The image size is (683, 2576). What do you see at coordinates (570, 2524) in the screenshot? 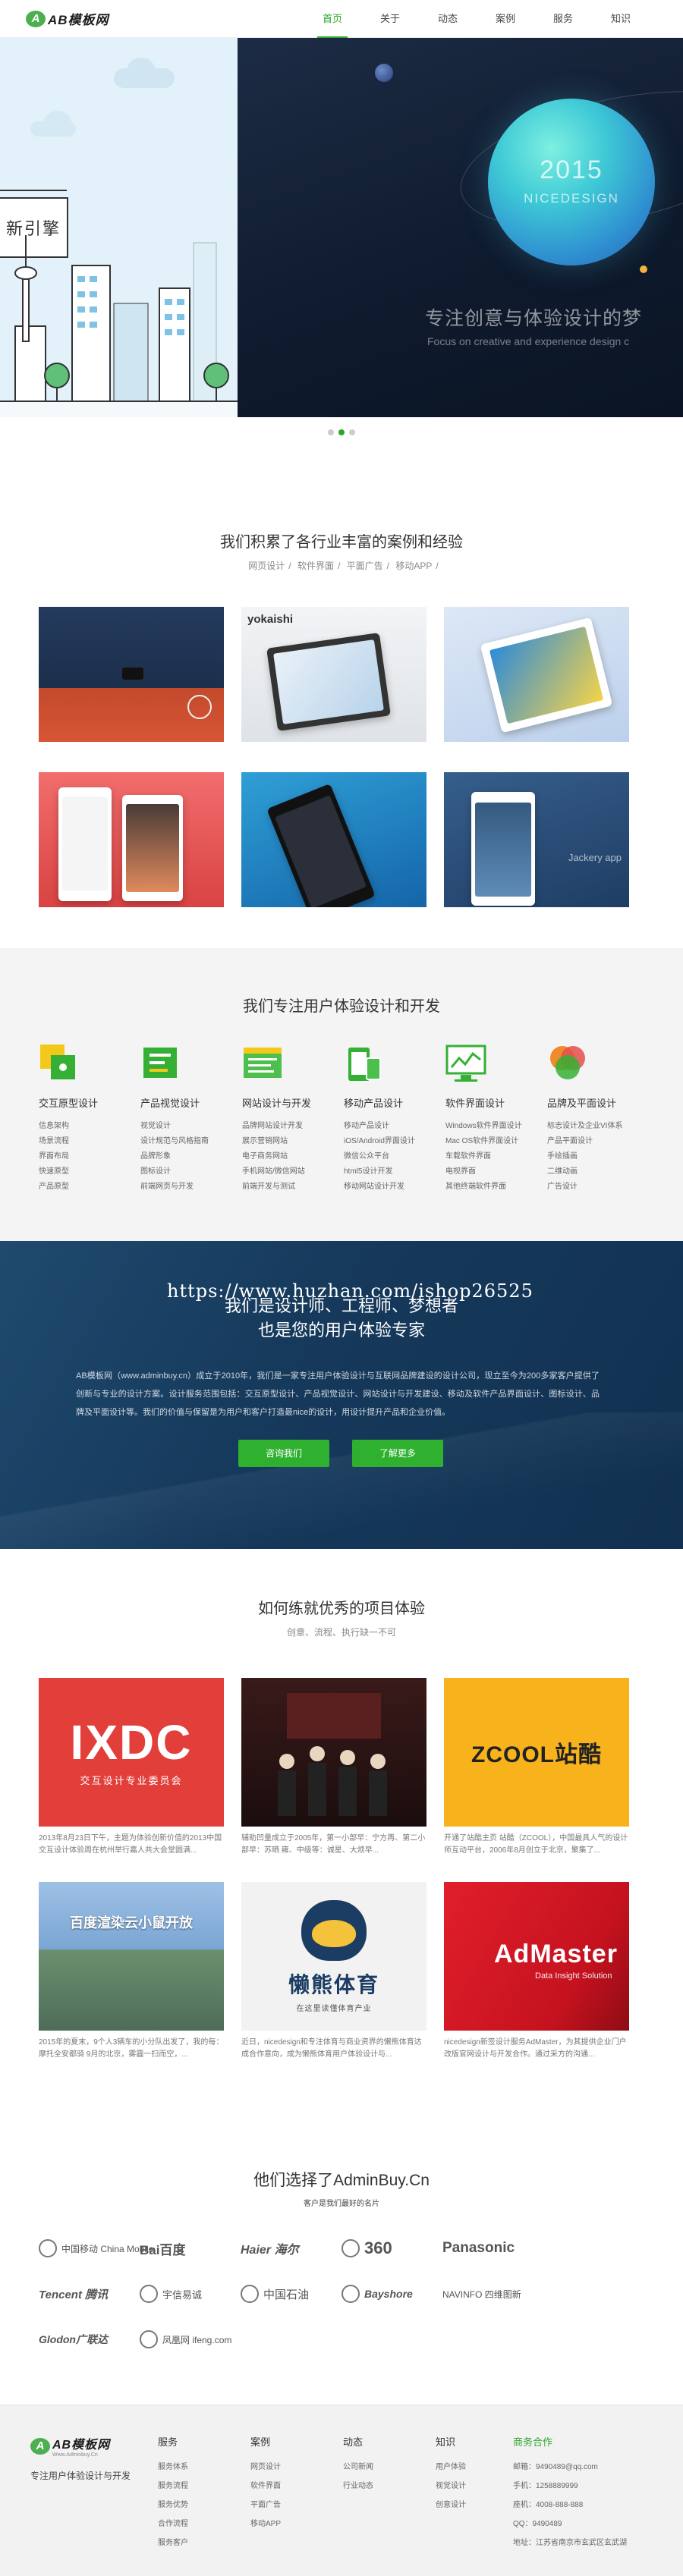
I see `contact-qq: QQ：9490489` at bounding box center [570, 2524].